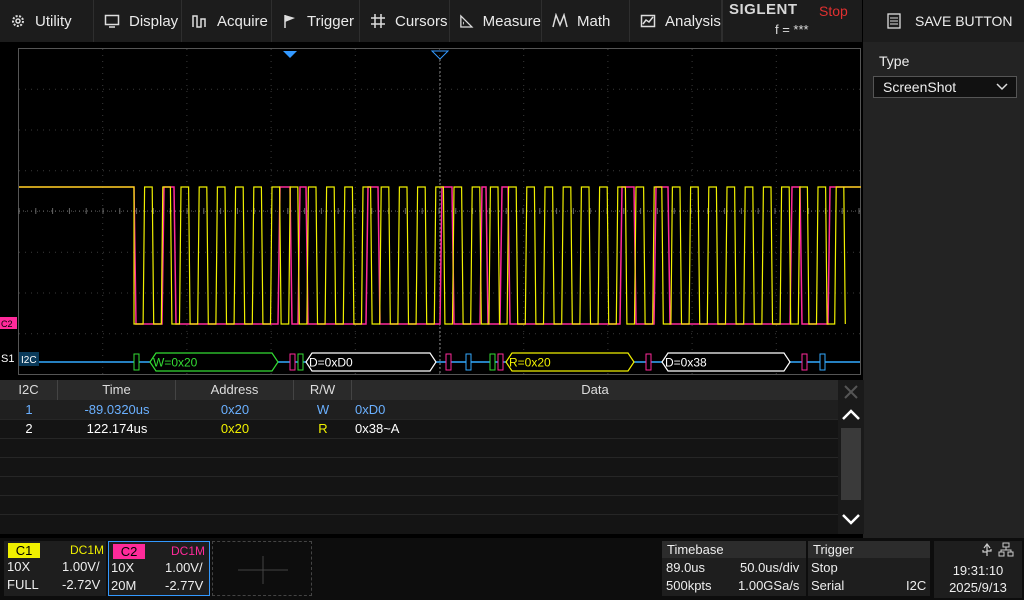 This screenshot has width=1024, height=600. Describe the element at coordinates (869, 568) in the screenshot. I see `trigger-box: Trigger Stop Serial I2C` at that location.